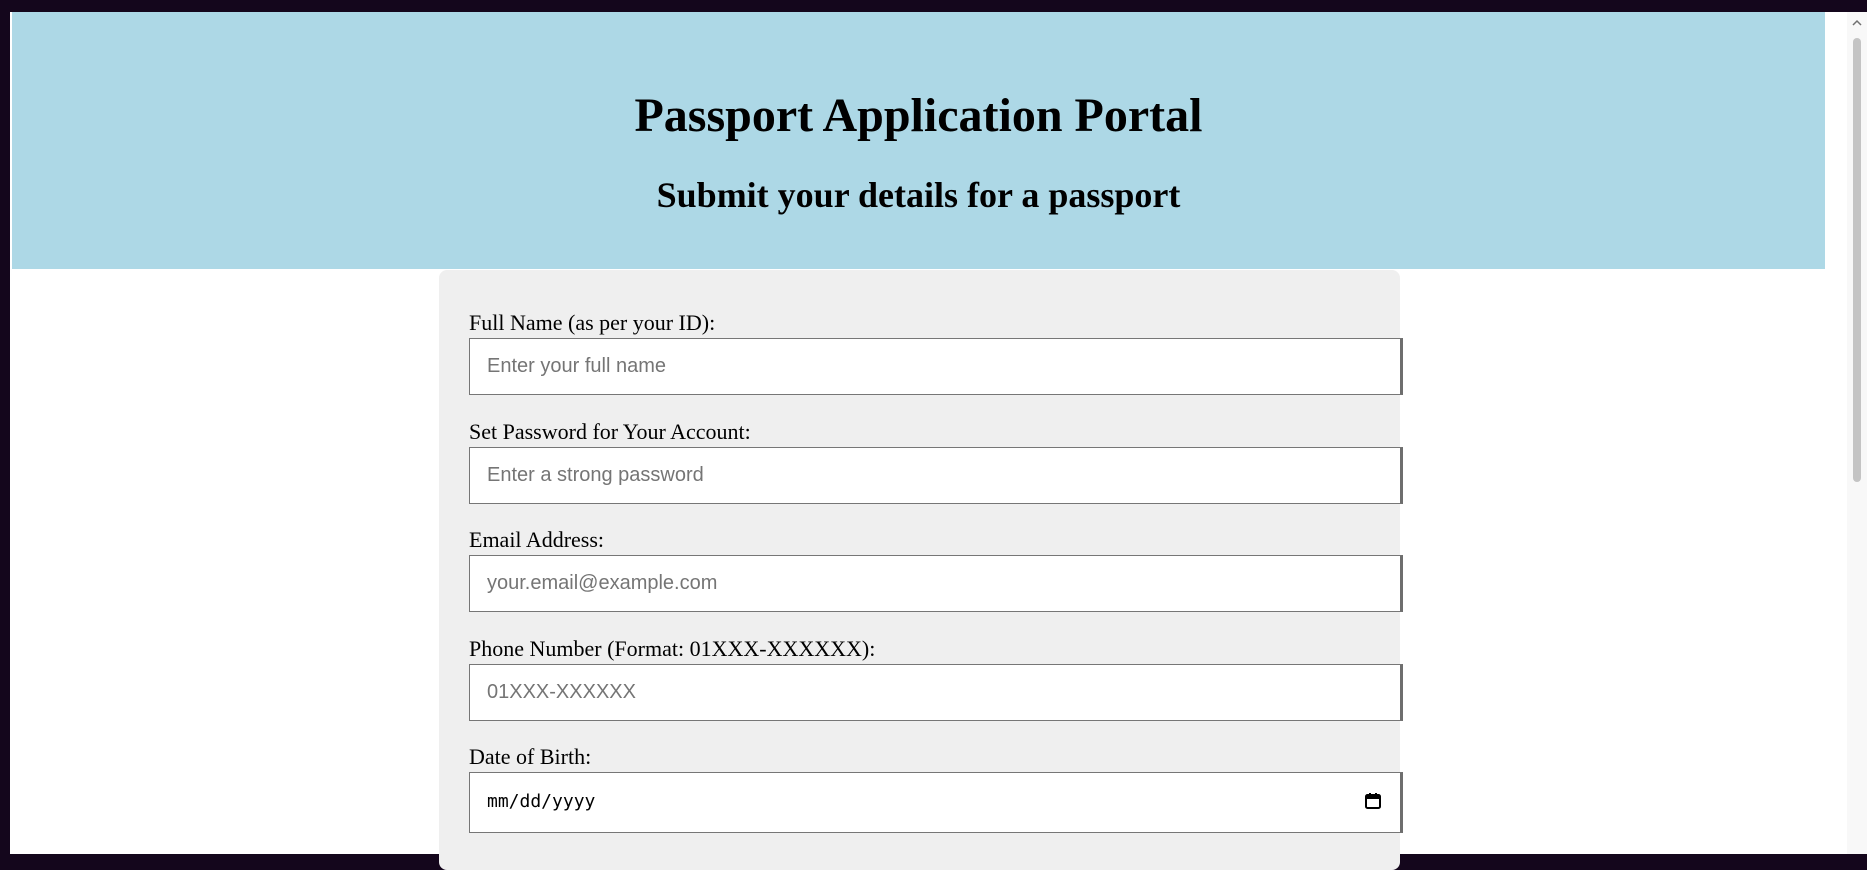 This screenshot has height=870, width=1867. What do you see at coordinates (541, 801) in the screenshot?
I see `dob-placeholder: mm/dd/yyyy` at bounding box center [541, 801].